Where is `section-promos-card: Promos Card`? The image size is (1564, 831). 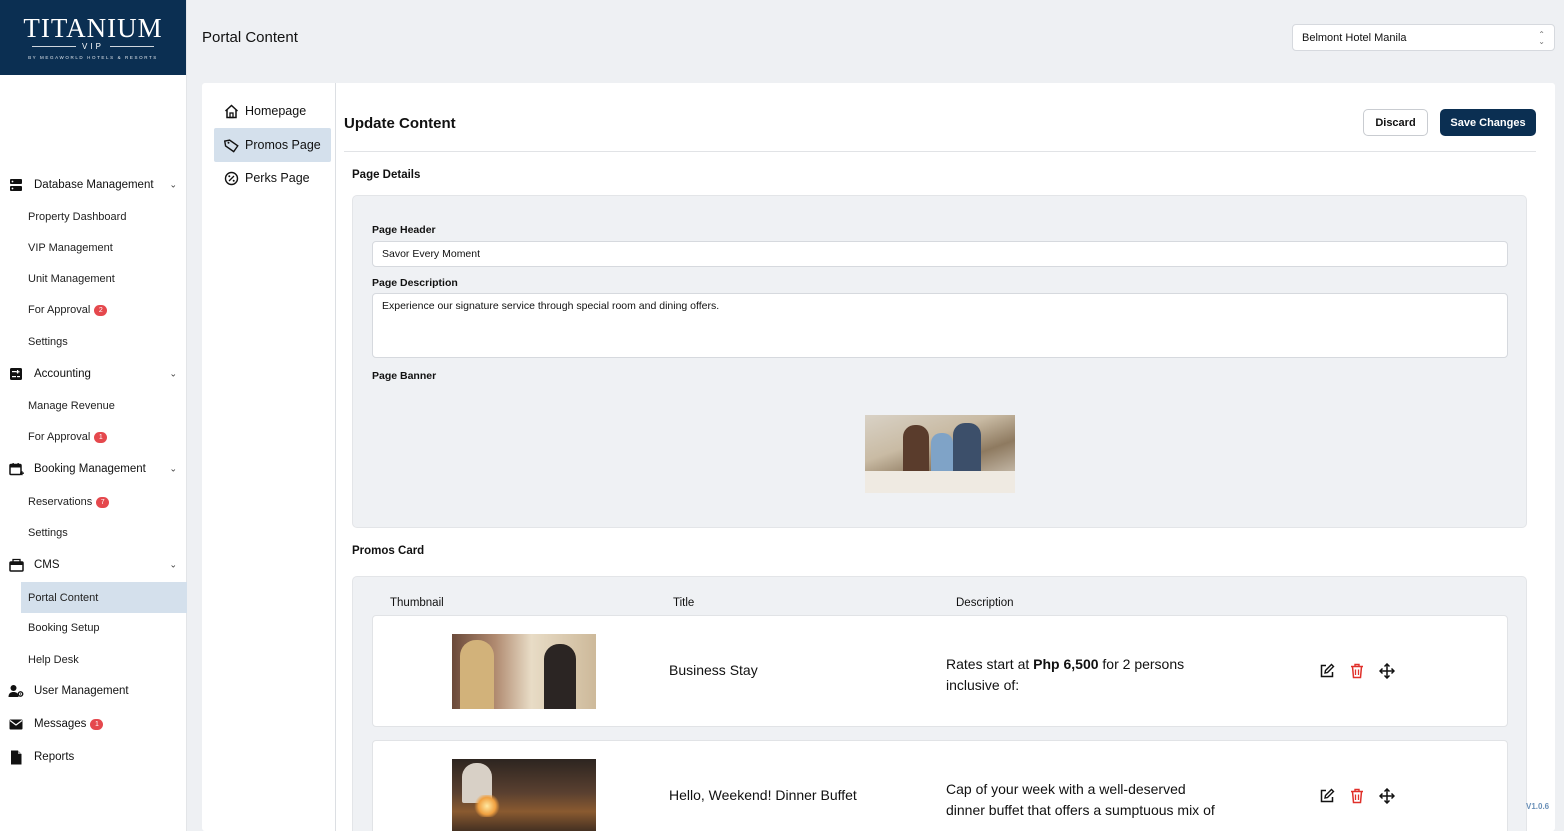 section-promos-card: Promos Card is located at coordinates (388, 551).